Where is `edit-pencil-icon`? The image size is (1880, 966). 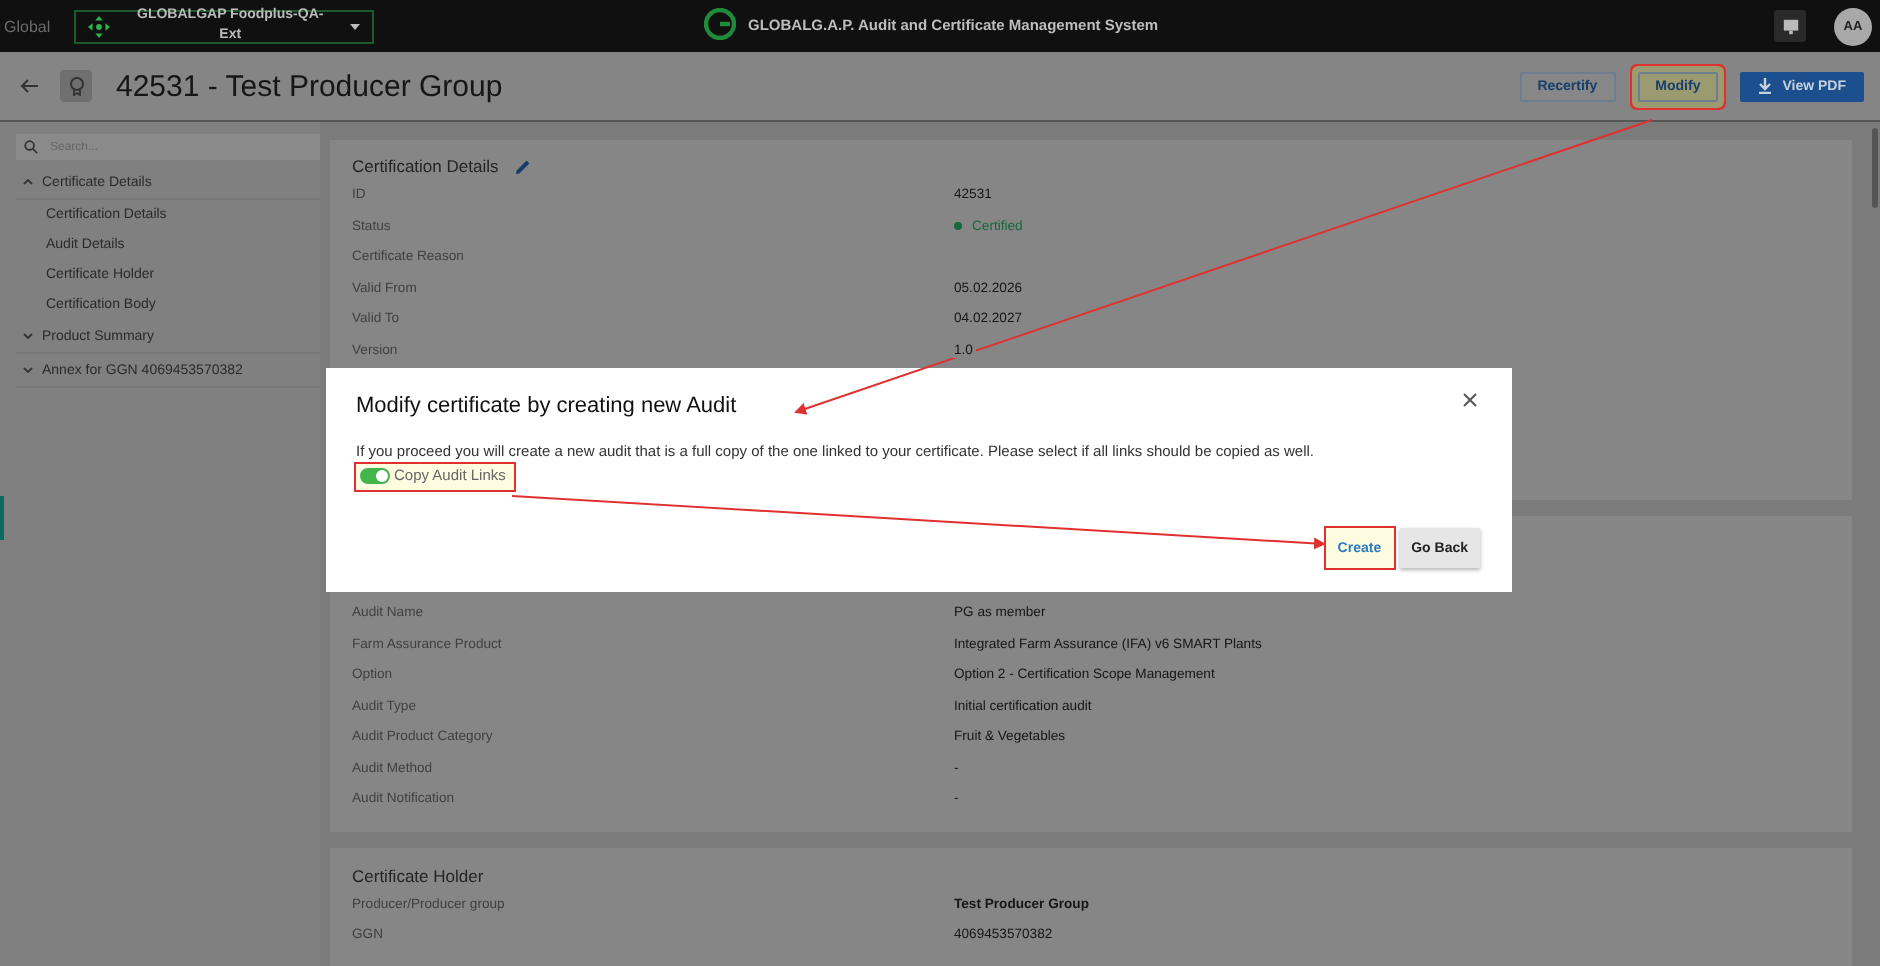 edit-pencil-icon is located at coordinates (523, 166).